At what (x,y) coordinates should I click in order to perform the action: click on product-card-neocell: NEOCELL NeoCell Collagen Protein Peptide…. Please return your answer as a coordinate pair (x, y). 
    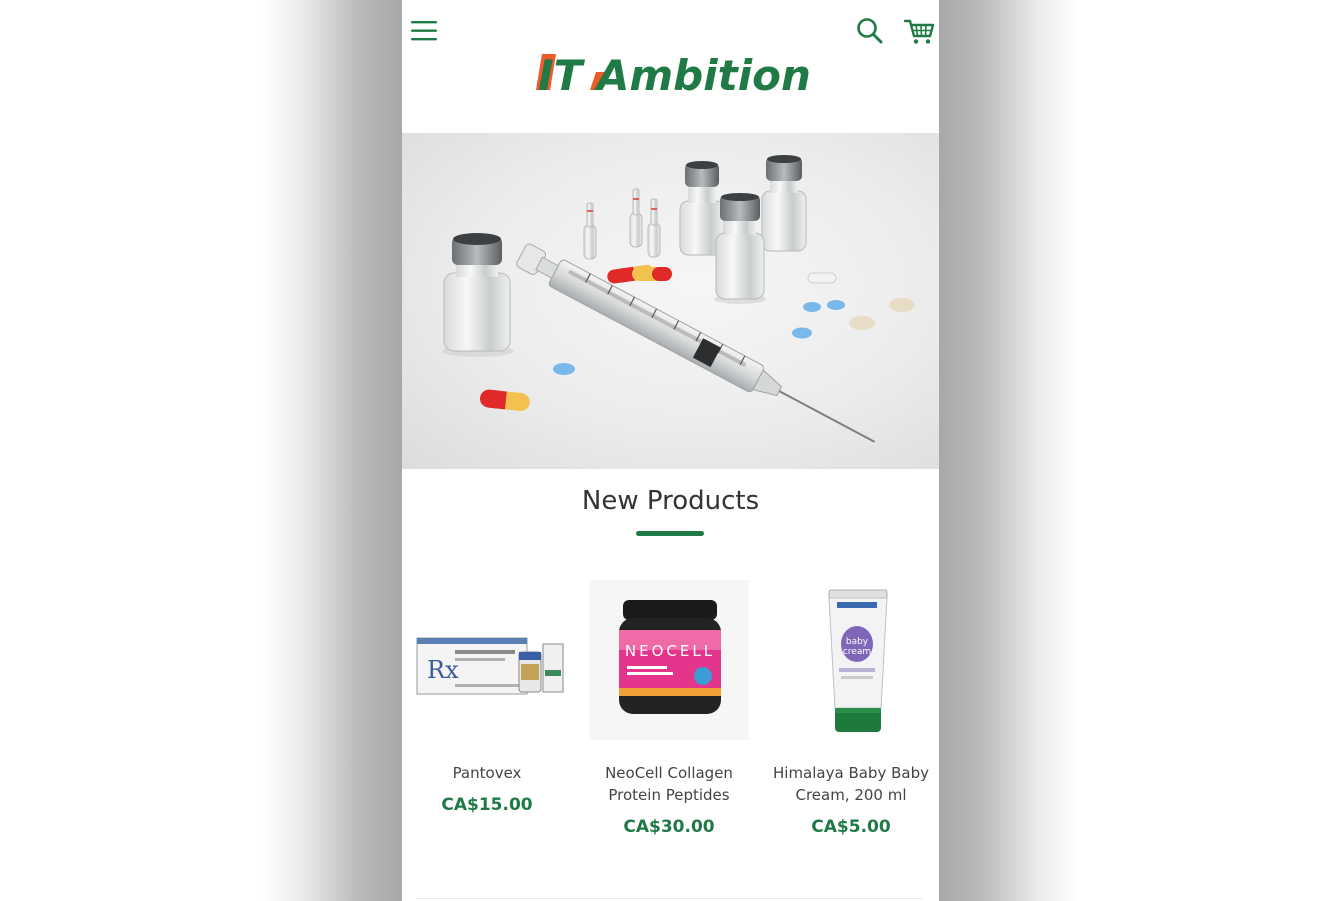
    Looking at the image, I should click on (669, 708).